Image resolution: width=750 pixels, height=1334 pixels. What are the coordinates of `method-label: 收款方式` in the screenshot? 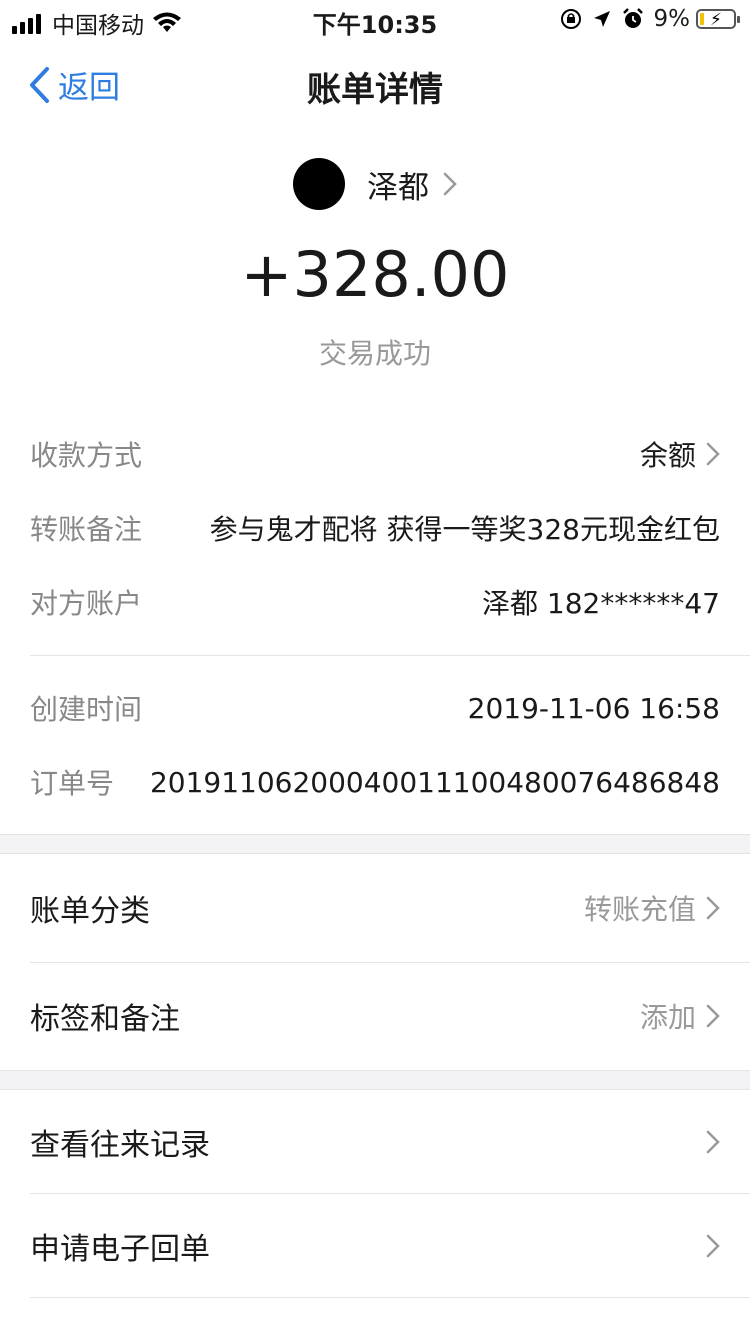 It's located at (86, 455).